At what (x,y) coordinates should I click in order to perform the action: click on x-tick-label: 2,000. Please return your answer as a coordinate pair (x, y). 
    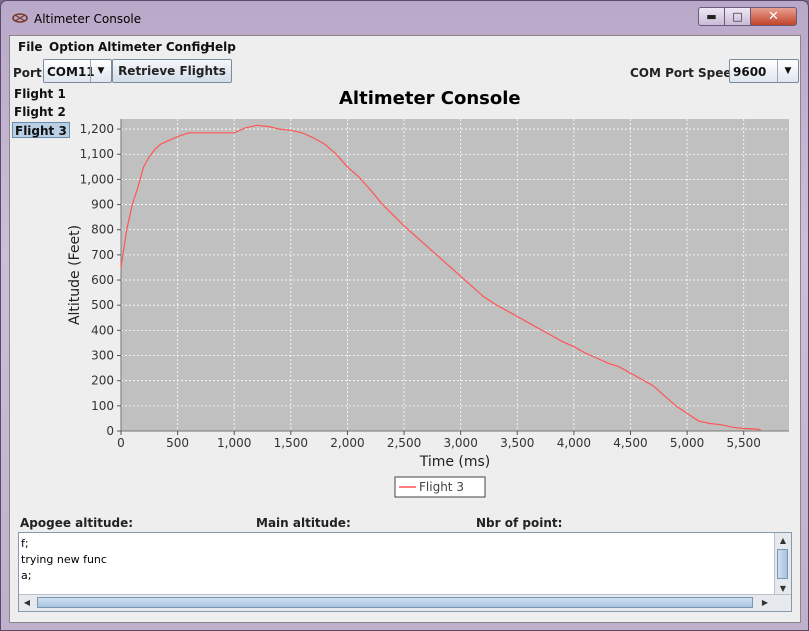
    Looking at the image, I should click on (347, 443).